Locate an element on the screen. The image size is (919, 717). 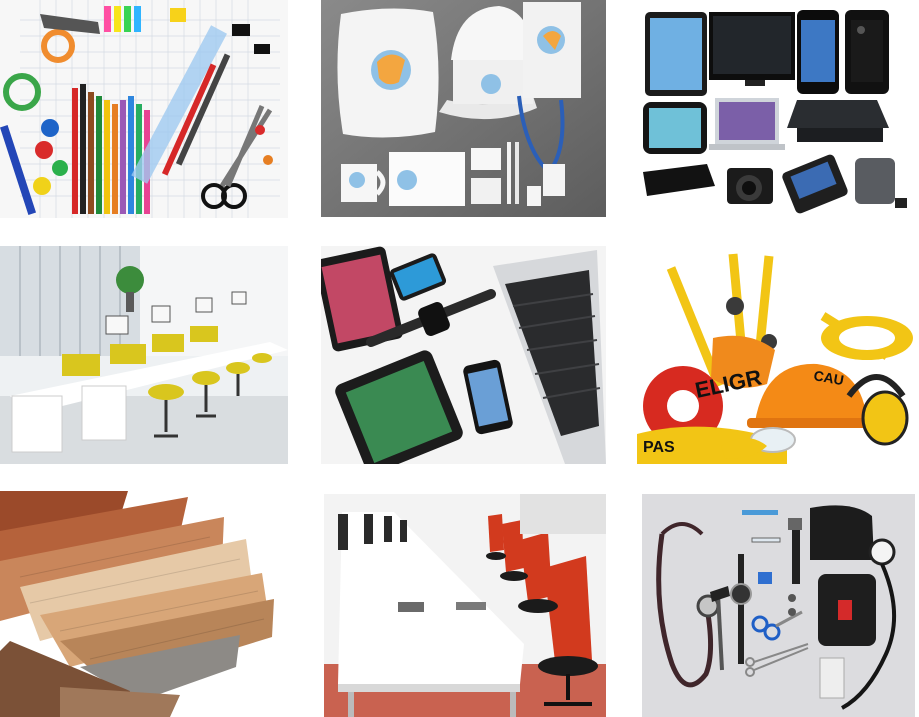
office-chairs-illustration is located at coordinates (465, 605).